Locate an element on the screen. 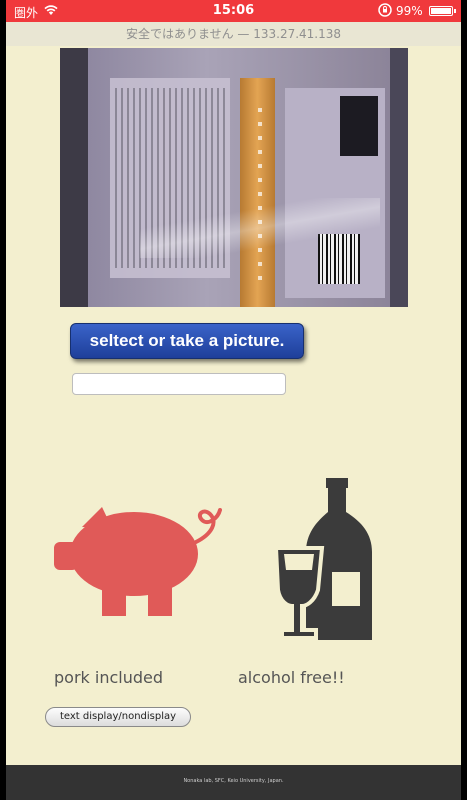 This screenshot has height=800, width=467. clock: 15:06 is located at coordinates (233, 10).